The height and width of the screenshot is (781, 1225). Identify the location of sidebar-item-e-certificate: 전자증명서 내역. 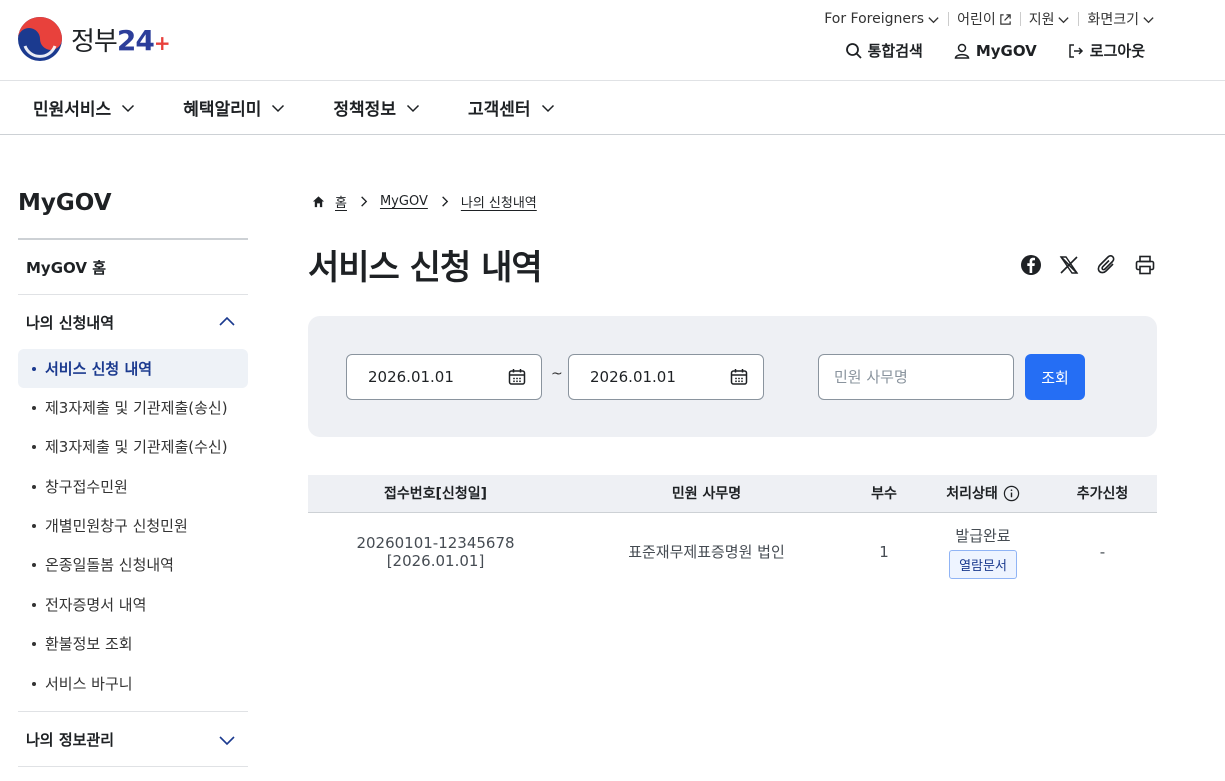
(133, 604).